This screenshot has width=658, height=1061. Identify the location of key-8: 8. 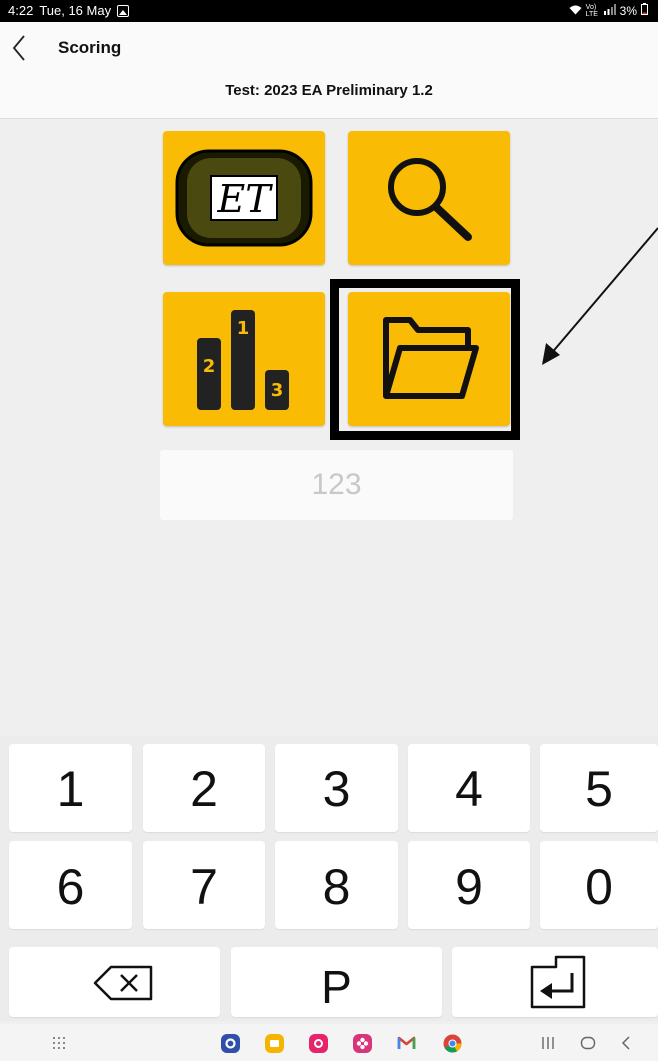
(336, 885).